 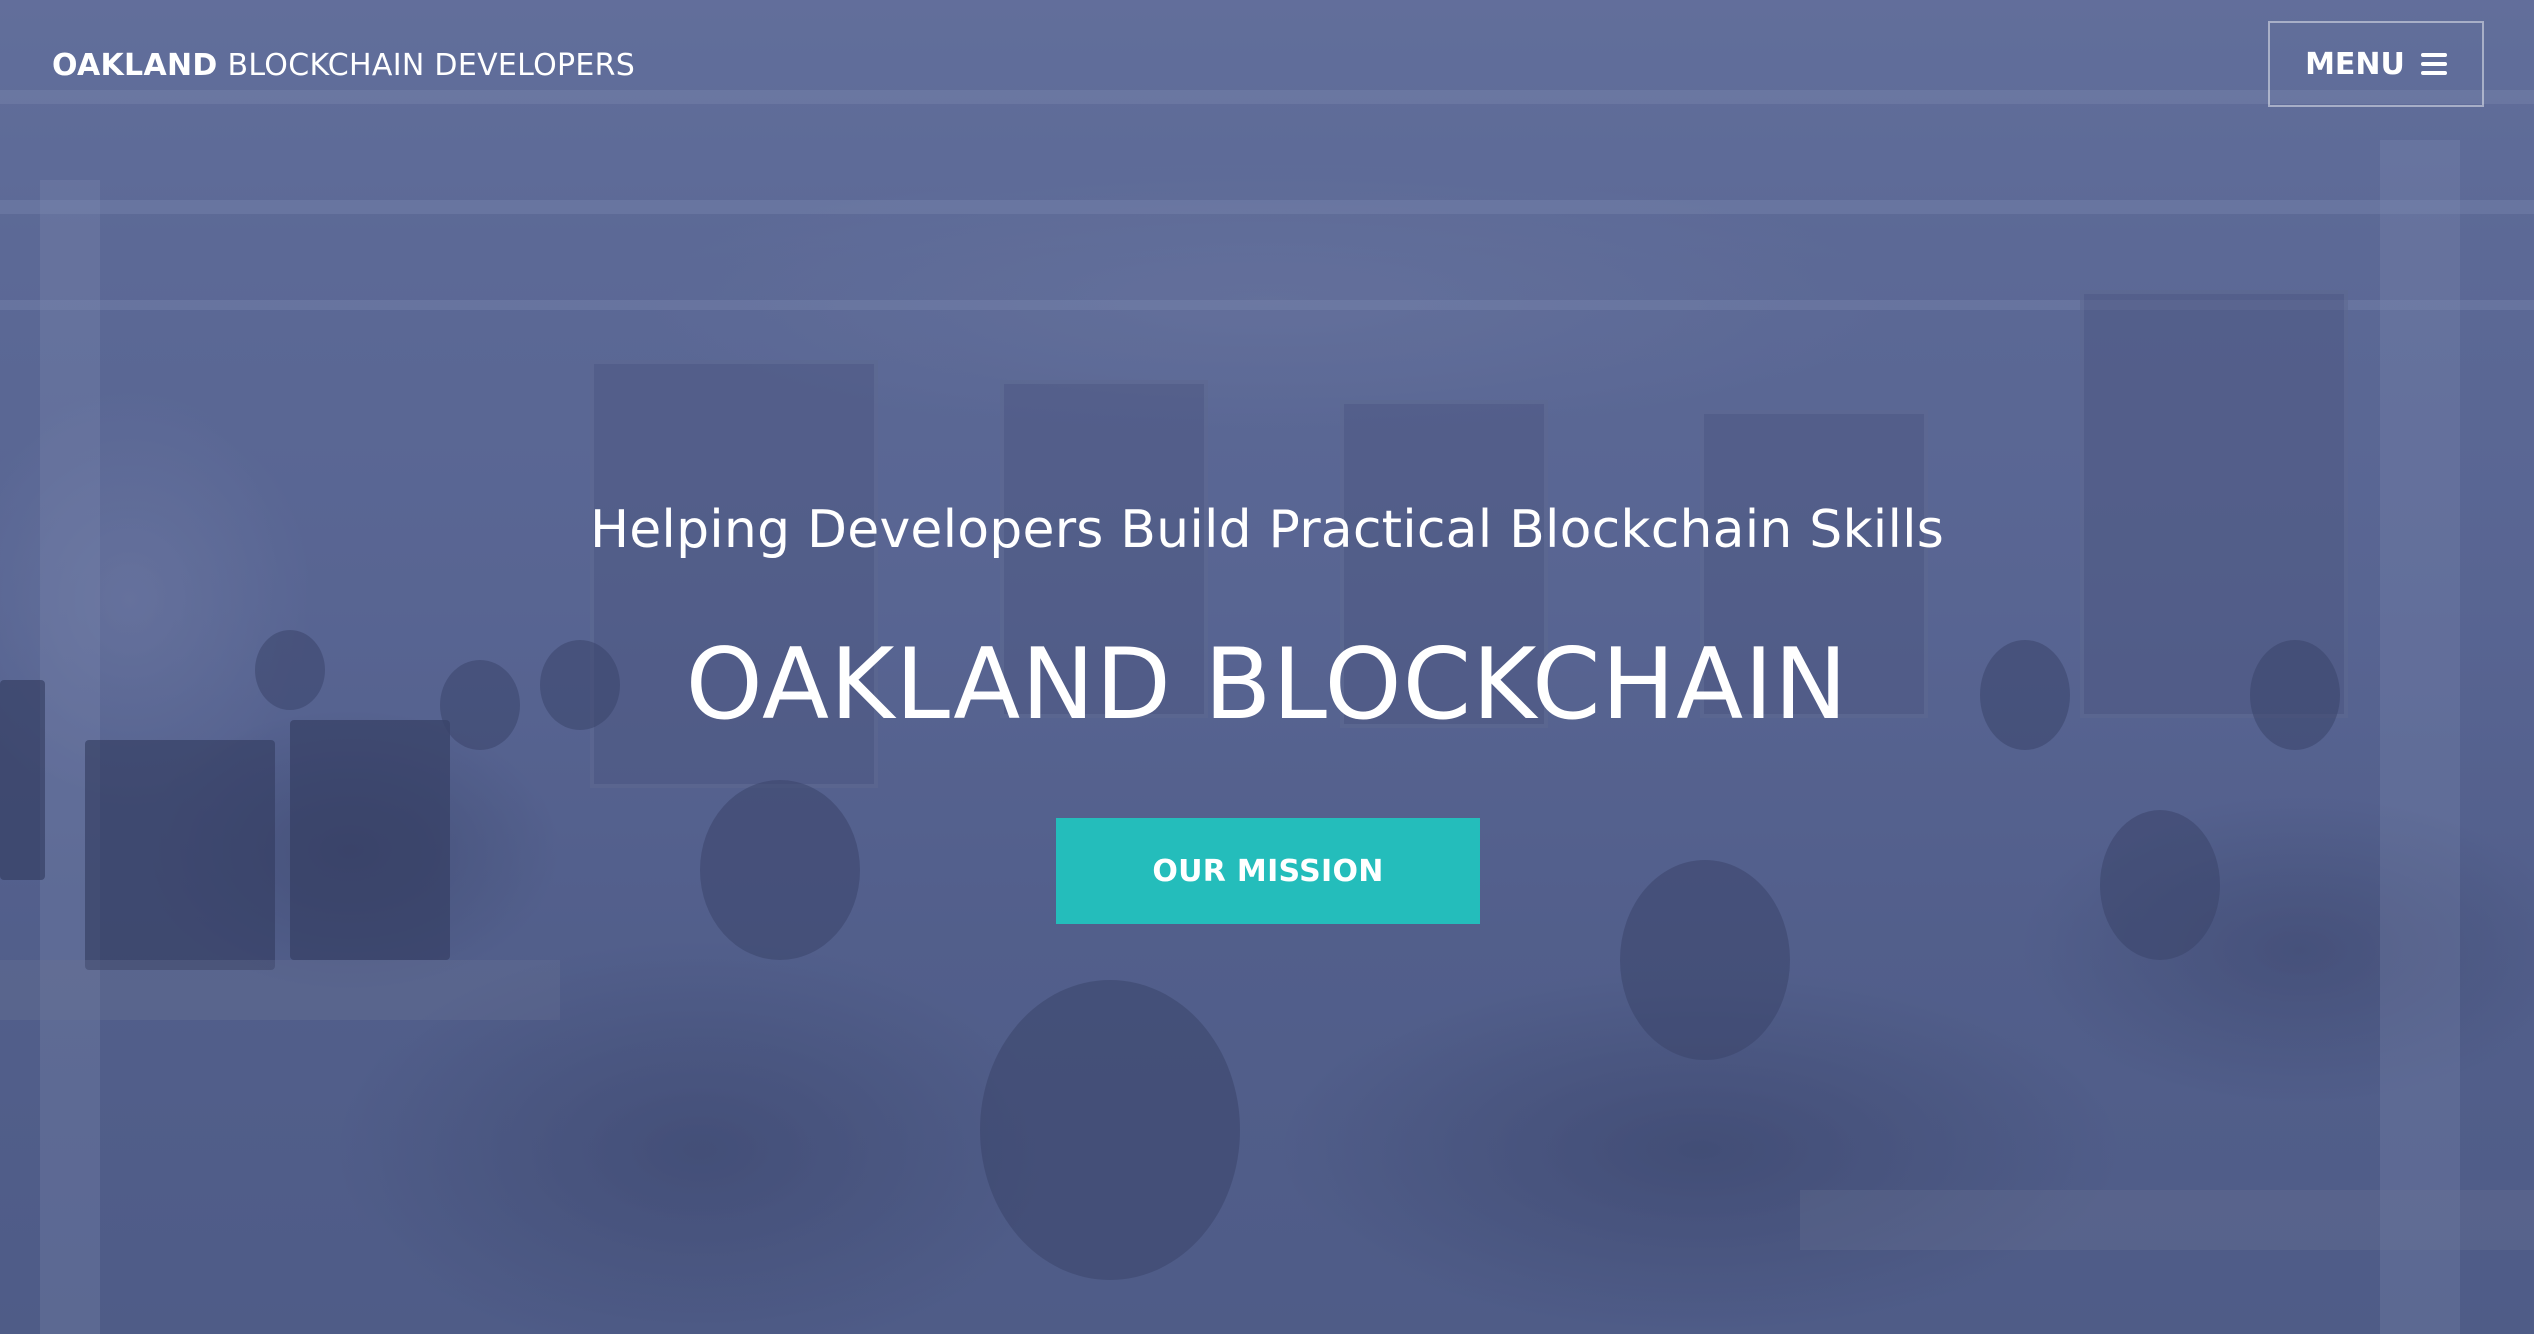 I want to click on site-brand: OAKLAND BLOCKCHAIN DEVELOPERS, so click(x=343, y=65).